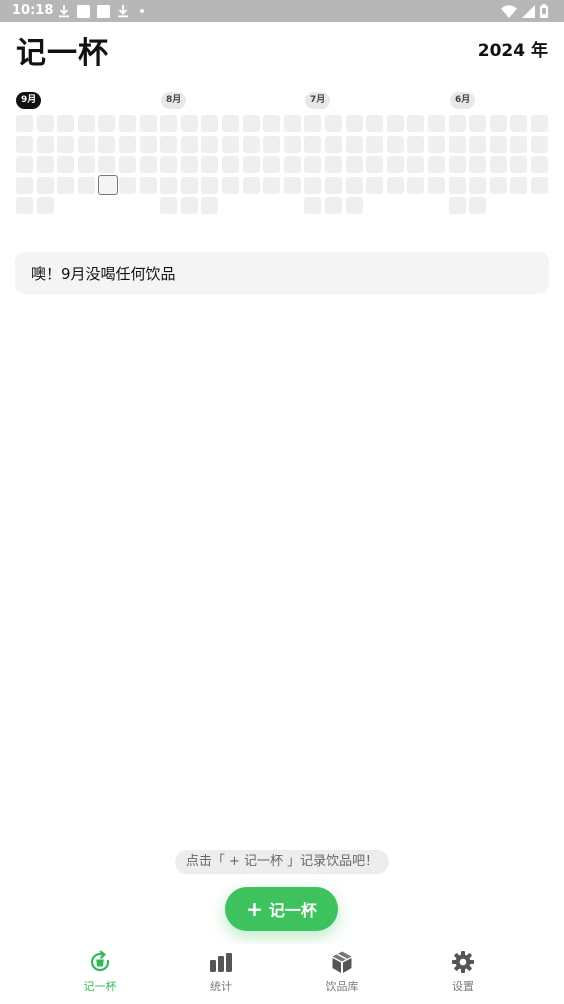 This screenshot has height=1004, width=564. Describe the element at coordinates (221, 975) in the screenshot. I see `nav-item-stats: 统计` at that location.